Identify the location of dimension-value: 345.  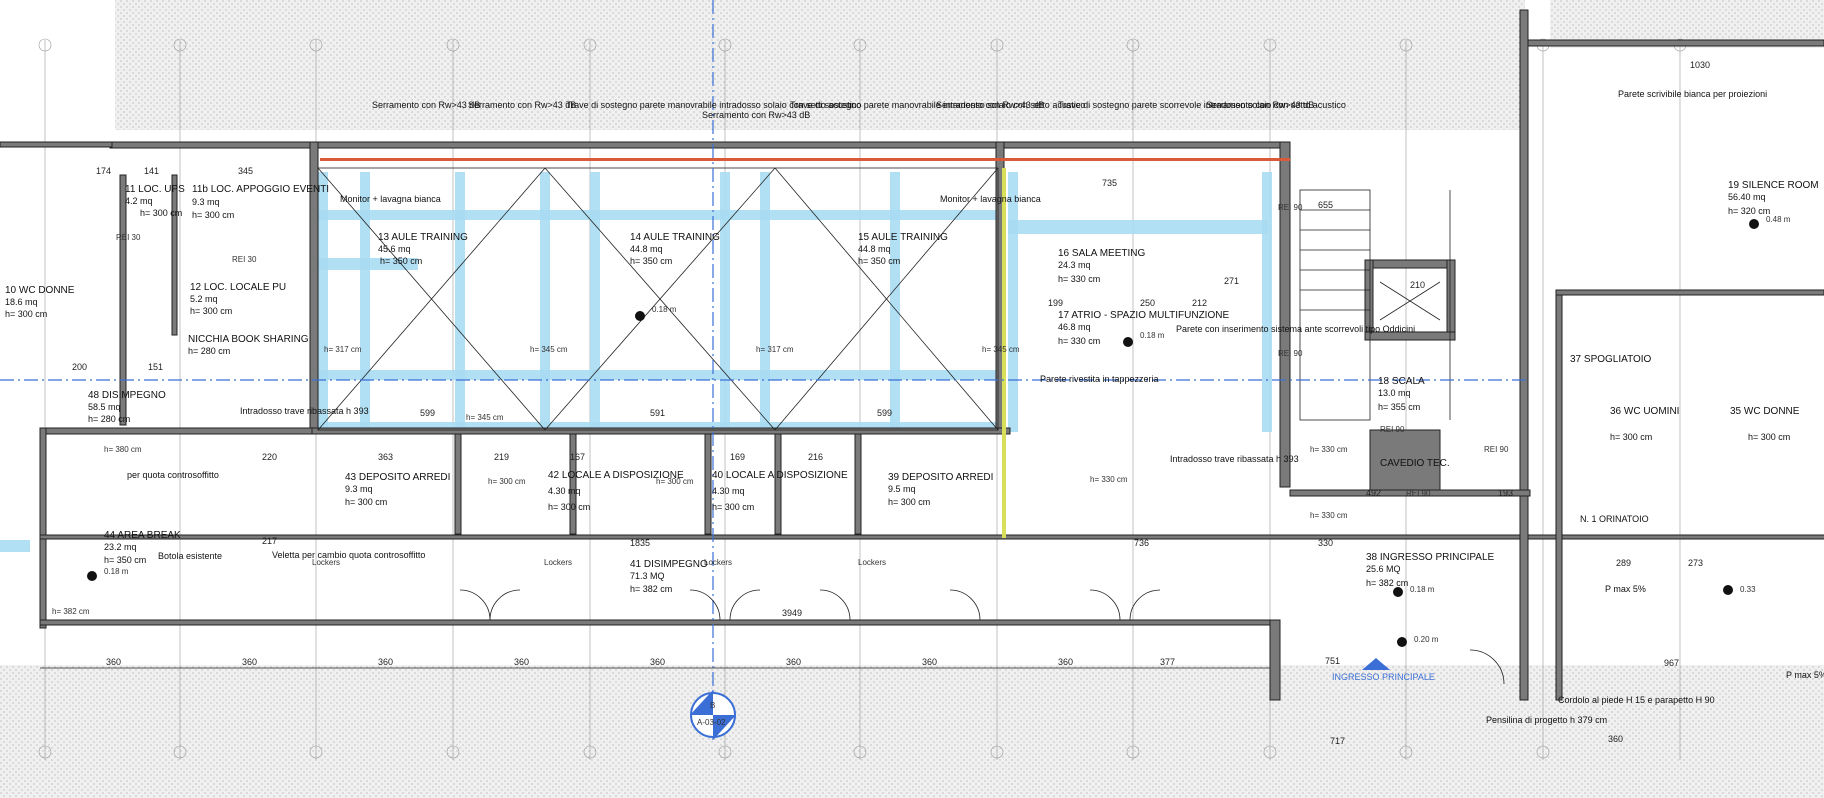
(245, 171).